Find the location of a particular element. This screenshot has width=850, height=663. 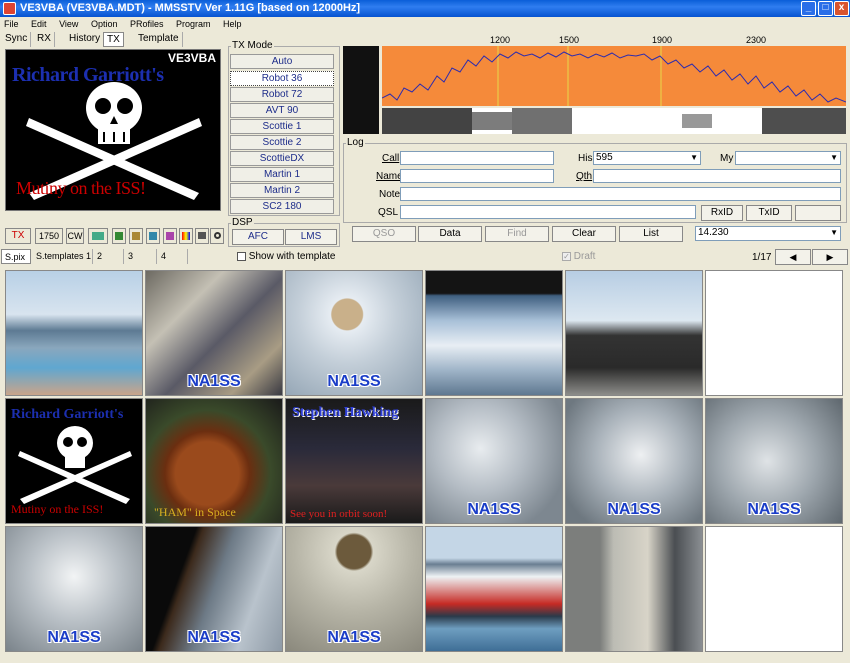

cw-button: CW is located at coordinates (75, 236).